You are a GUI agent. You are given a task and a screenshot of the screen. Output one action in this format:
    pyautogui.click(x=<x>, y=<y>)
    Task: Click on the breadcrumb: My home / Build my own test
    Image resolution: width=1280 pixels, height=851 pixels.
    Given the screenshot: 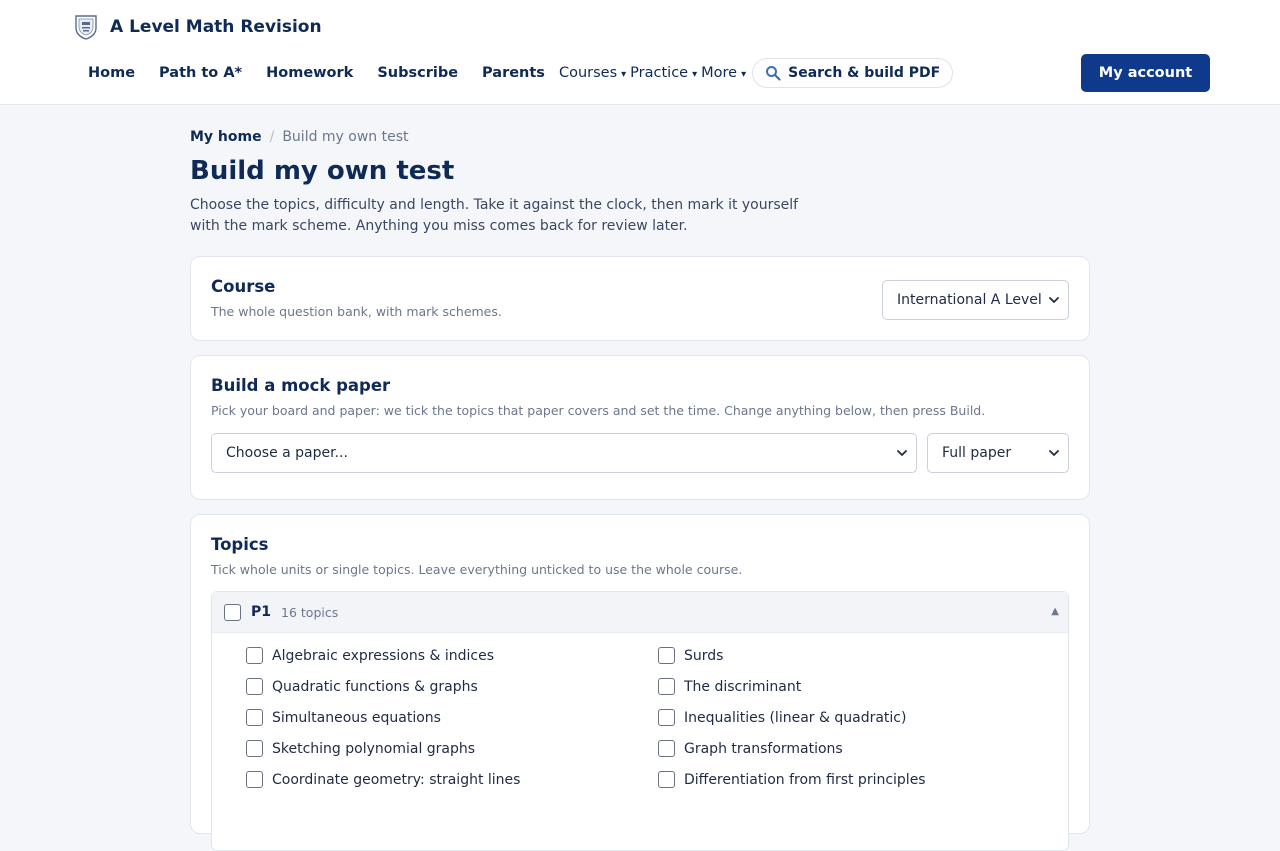 What is the action you would take?
    pyautogui.click(x=299, y=137)
    